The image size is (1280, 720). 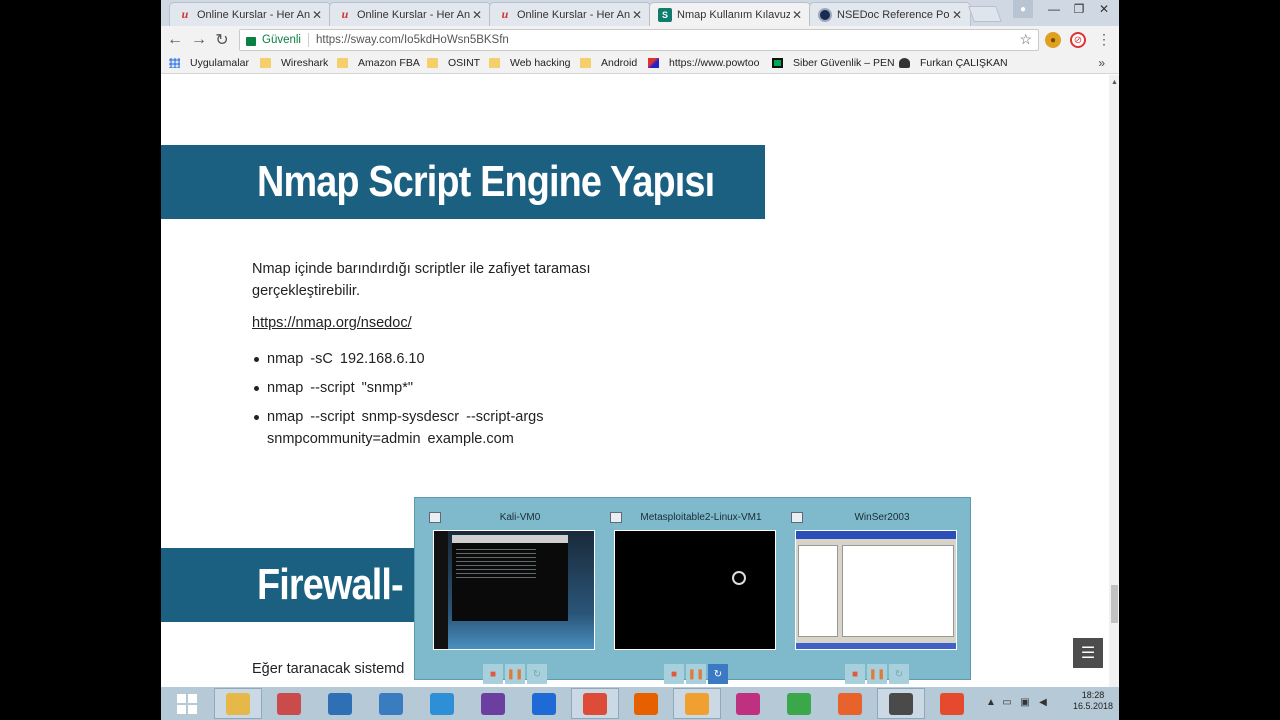 I want to click on bookmark-wireshark: Wireshark, so click(x=294, y=63).